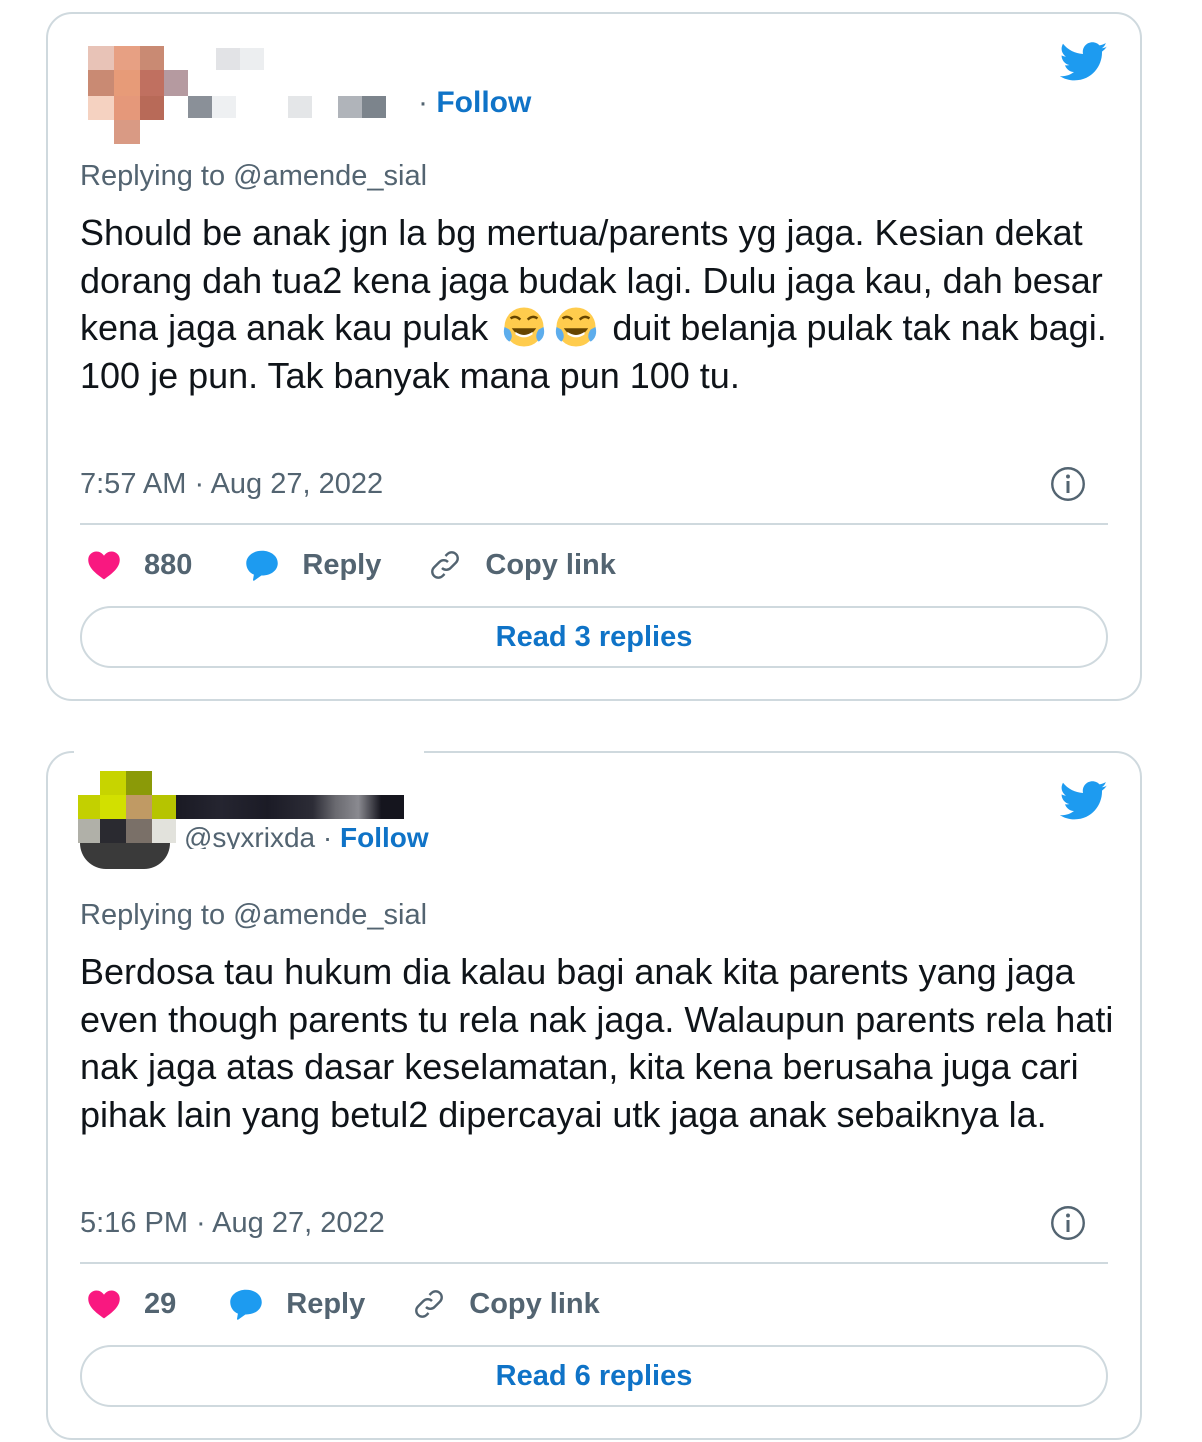  What do you see at coordinates (160, 1303) in the screenshot?
I see `like-count: 29` at bounding box center [160, 1303].